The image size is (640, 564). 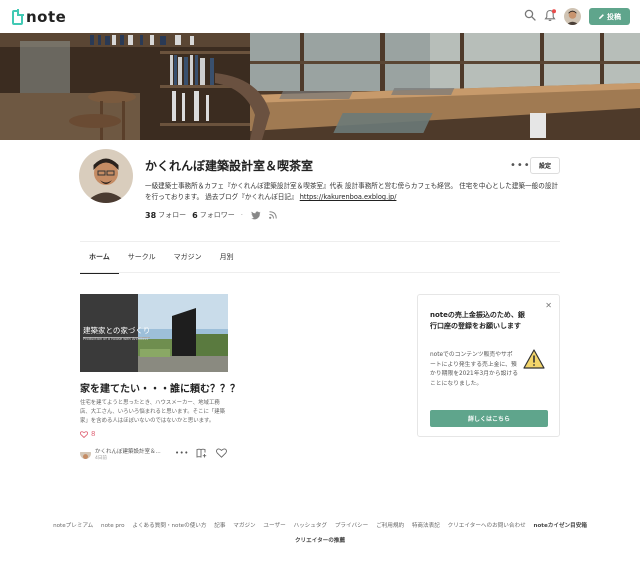 What do you see at coordinates (310, 526) in the screenshot?
I see `footer-link: ハッシュタグ` at bounding box center [310, 526].